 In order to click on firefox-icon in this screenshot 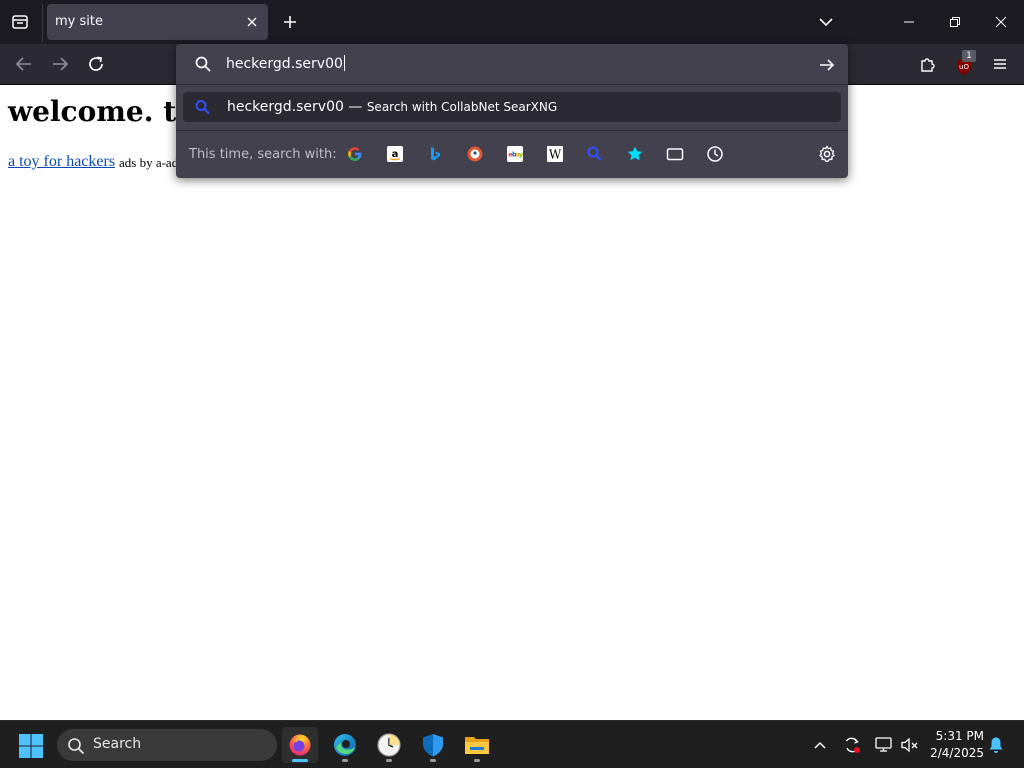, I will do `click(300, 745)`.